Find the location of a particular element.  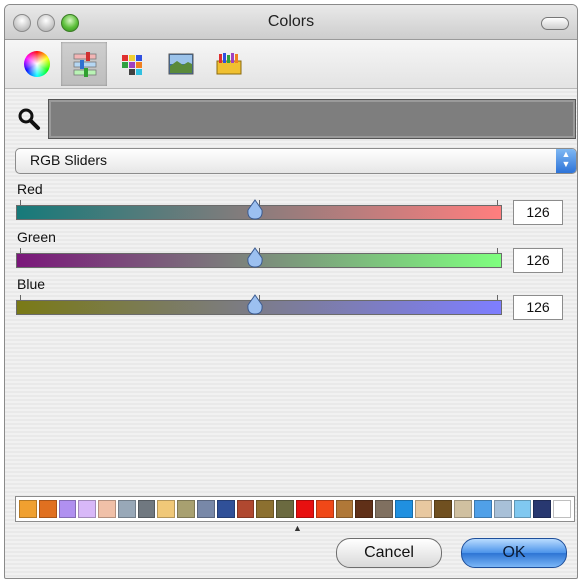

window-title: Colors is located at coordinates (291, 21).